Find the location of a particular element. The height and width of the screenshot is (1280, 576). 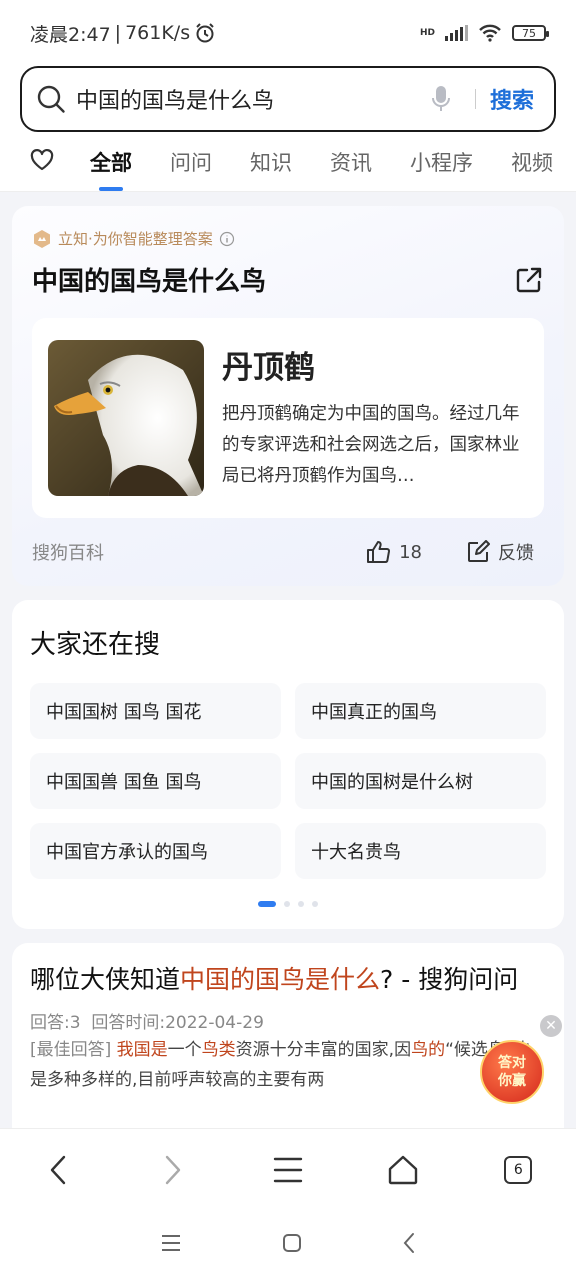

chevron-right-icon is located at coordinates (172, 1169).